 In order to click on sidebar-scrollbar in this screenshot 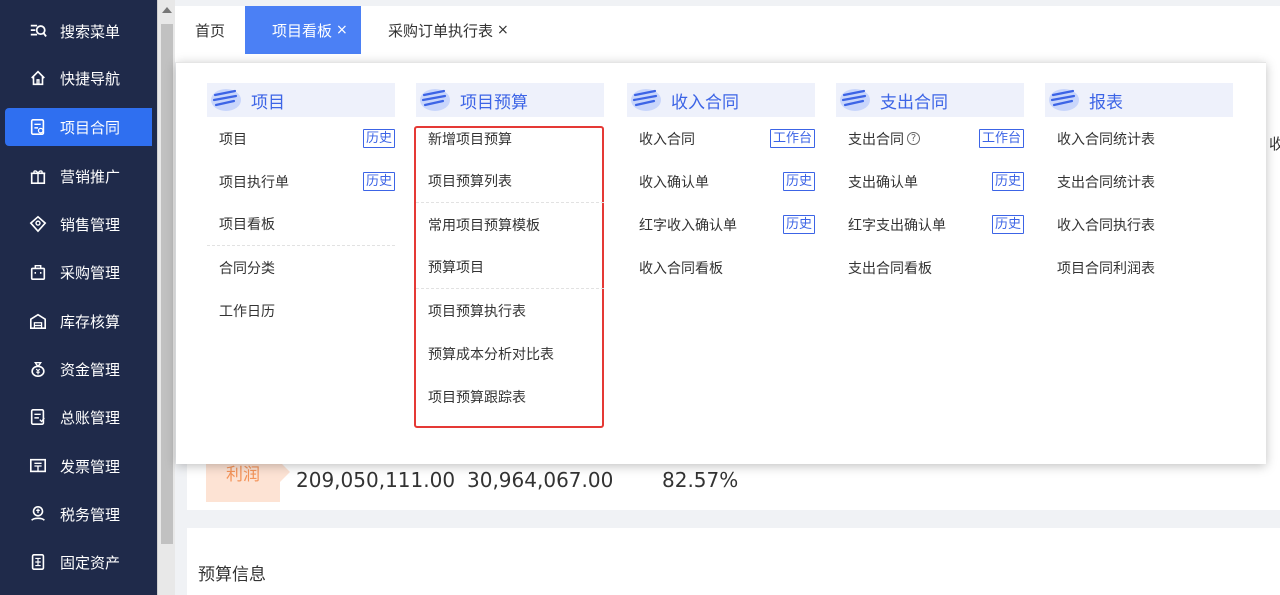, I will do `click(166, 297)`.